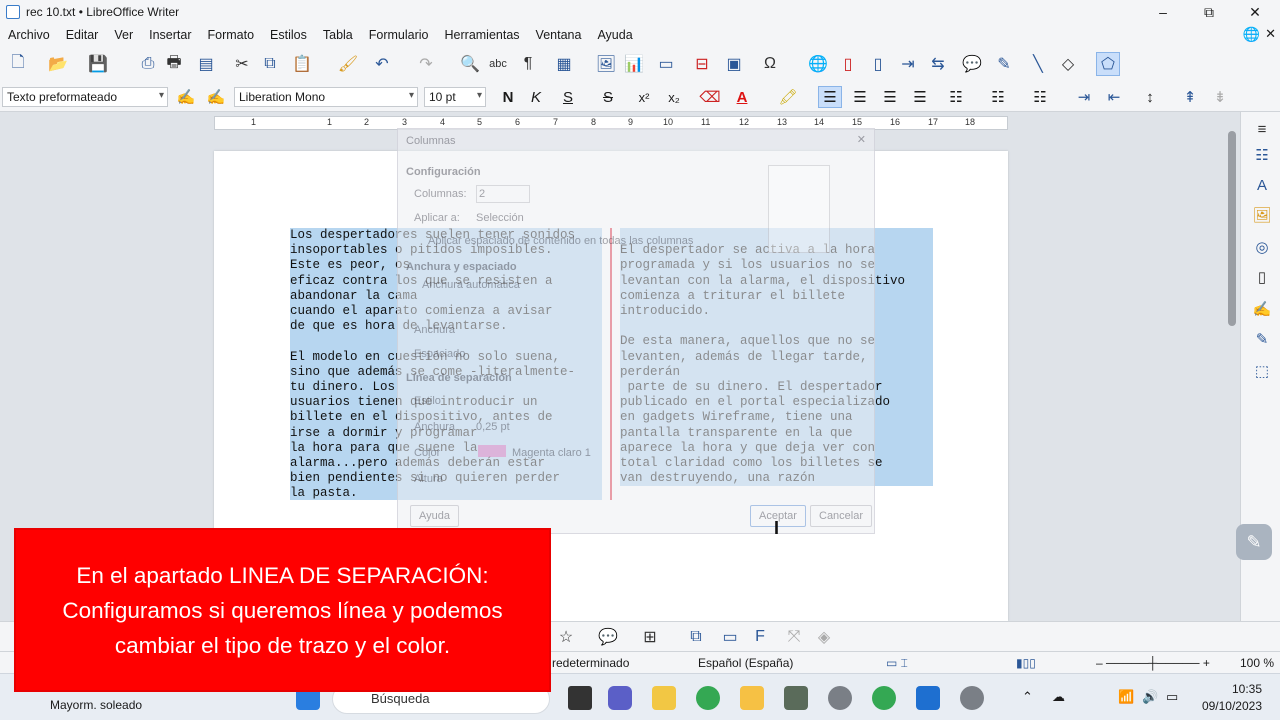 The height and width of the screenshot is (720, 1280). I want to click on hyperlink-icon: 🌐, so click(818, 64).